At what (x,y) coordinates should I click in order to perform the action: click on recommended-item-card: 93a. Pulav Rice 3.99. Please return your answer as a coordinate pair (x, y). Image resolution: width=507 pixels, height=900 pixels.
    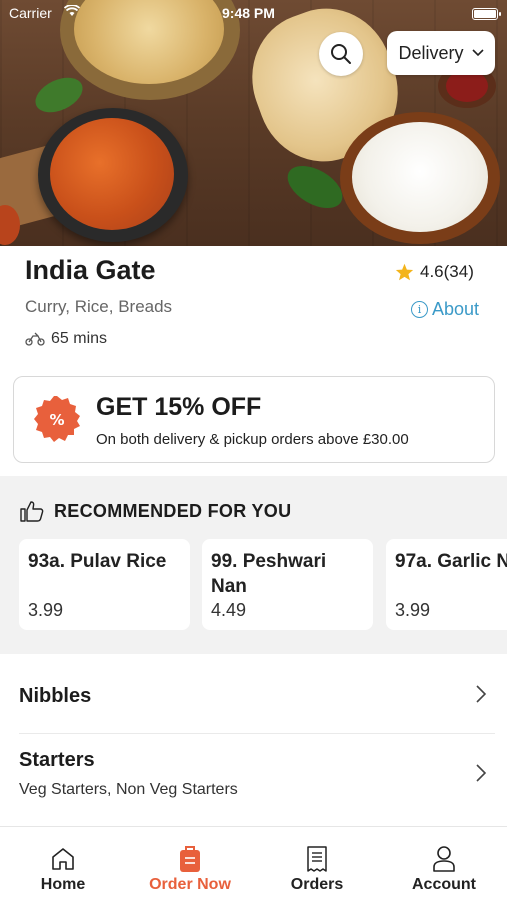
    Looking at the image, I should click on (104, 584).